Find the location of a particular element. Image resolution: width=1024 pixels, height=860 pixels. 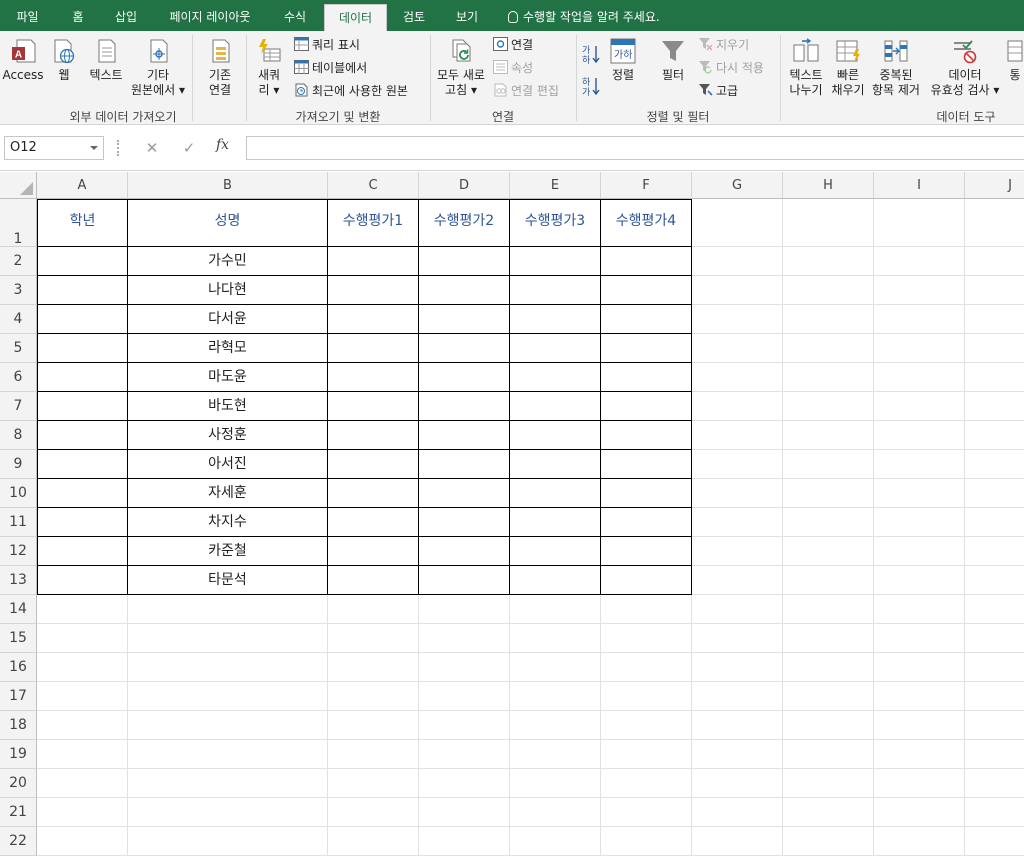

cell-c12 is located at coordinates (373, 551).